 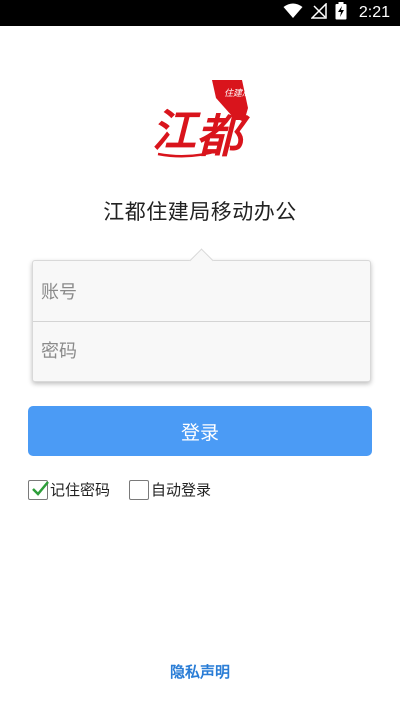 I want to click on status-icons: 2:21, so click(x=336, y=13).